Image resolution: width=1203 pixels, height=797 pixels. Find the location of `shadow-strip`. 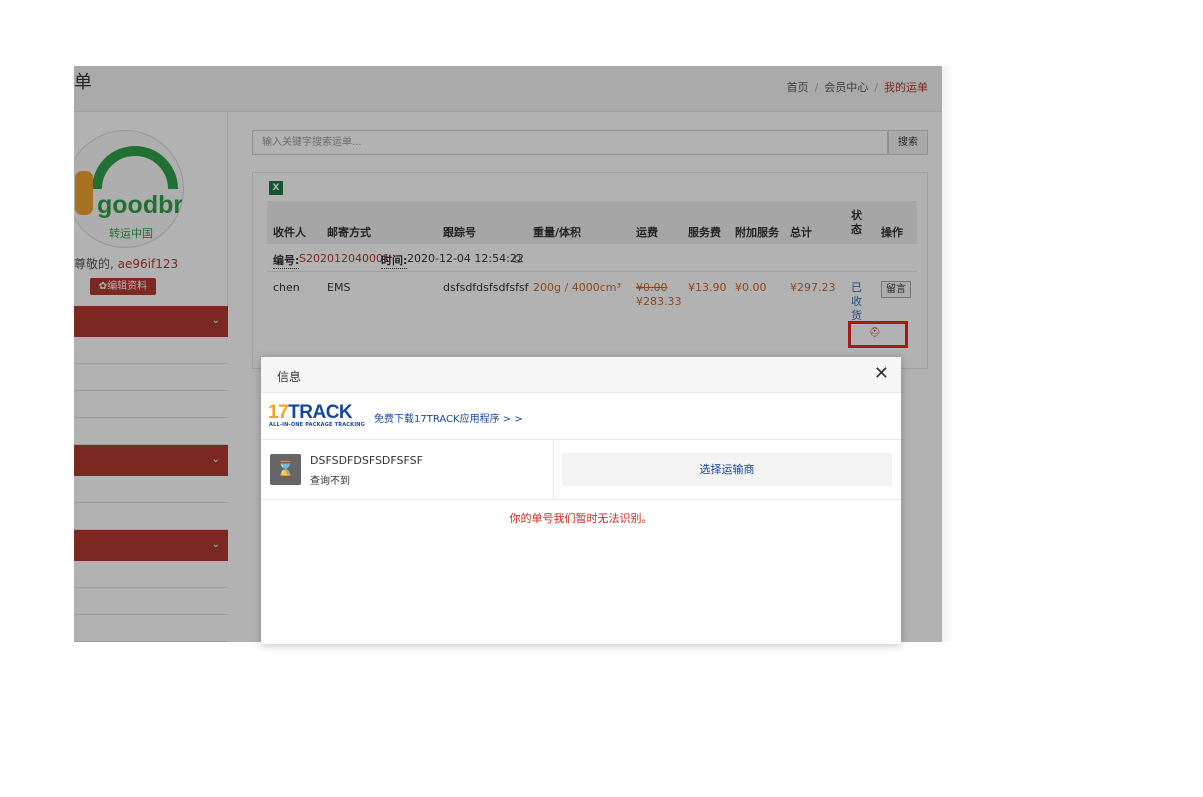

shadow-strip is located at coordinates (948, 354).